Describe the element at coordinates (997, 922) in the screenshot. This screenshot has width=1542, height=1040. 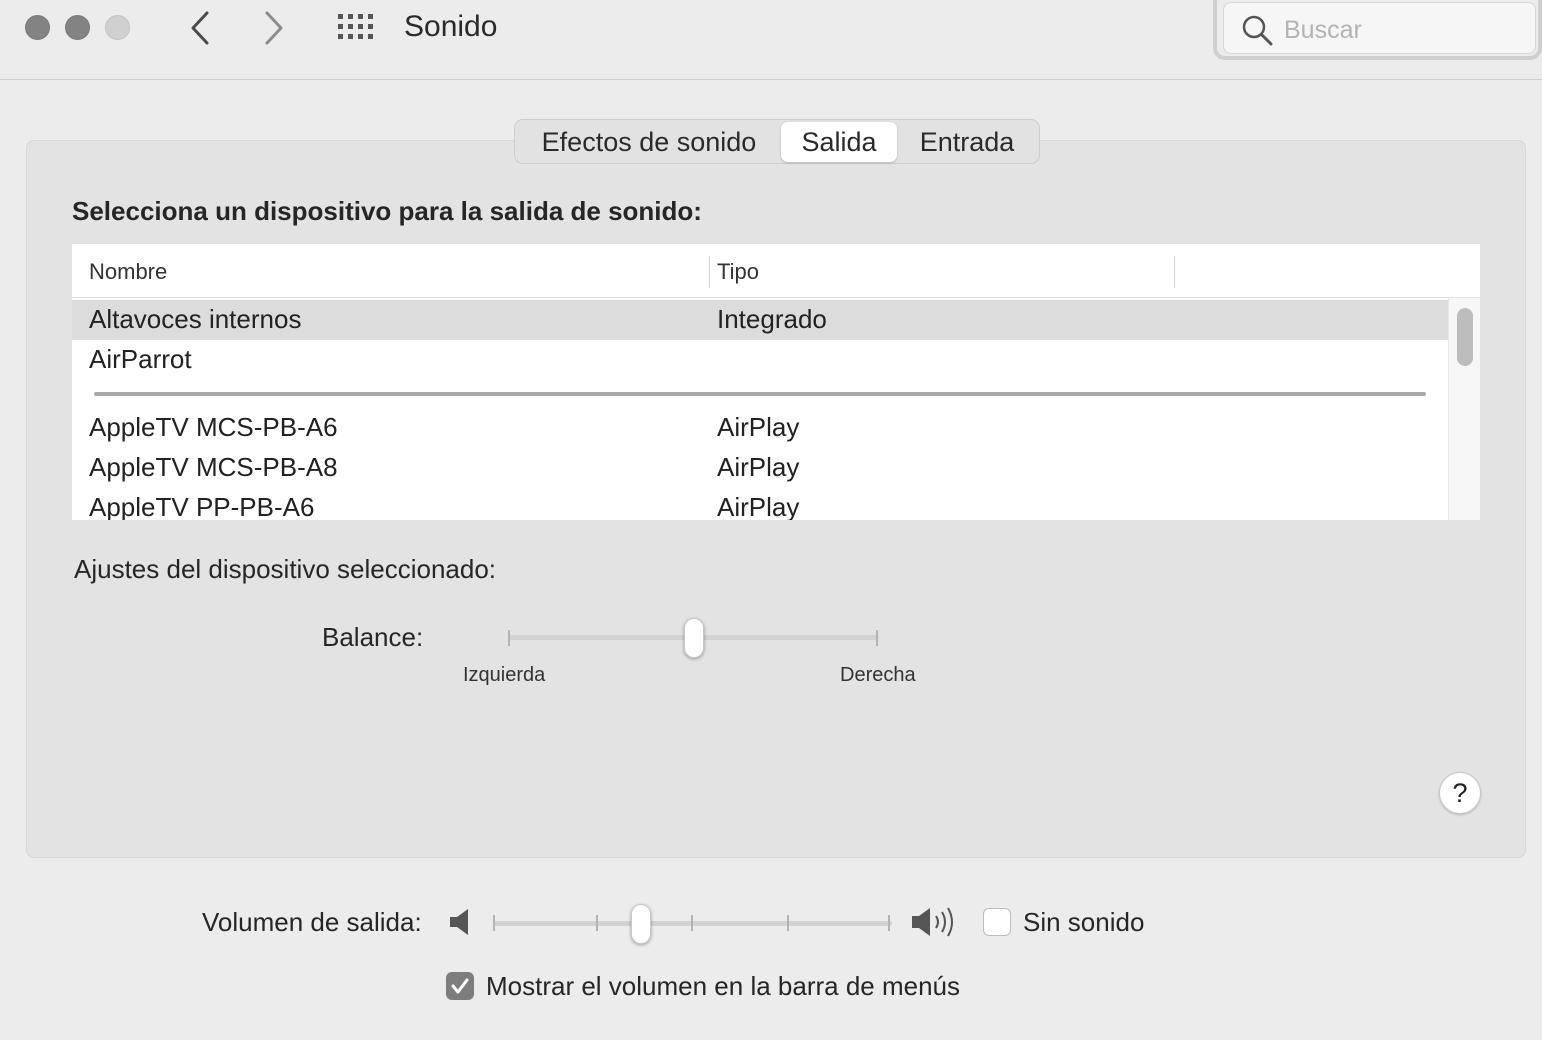
I see `mute-checkbox` at that location.